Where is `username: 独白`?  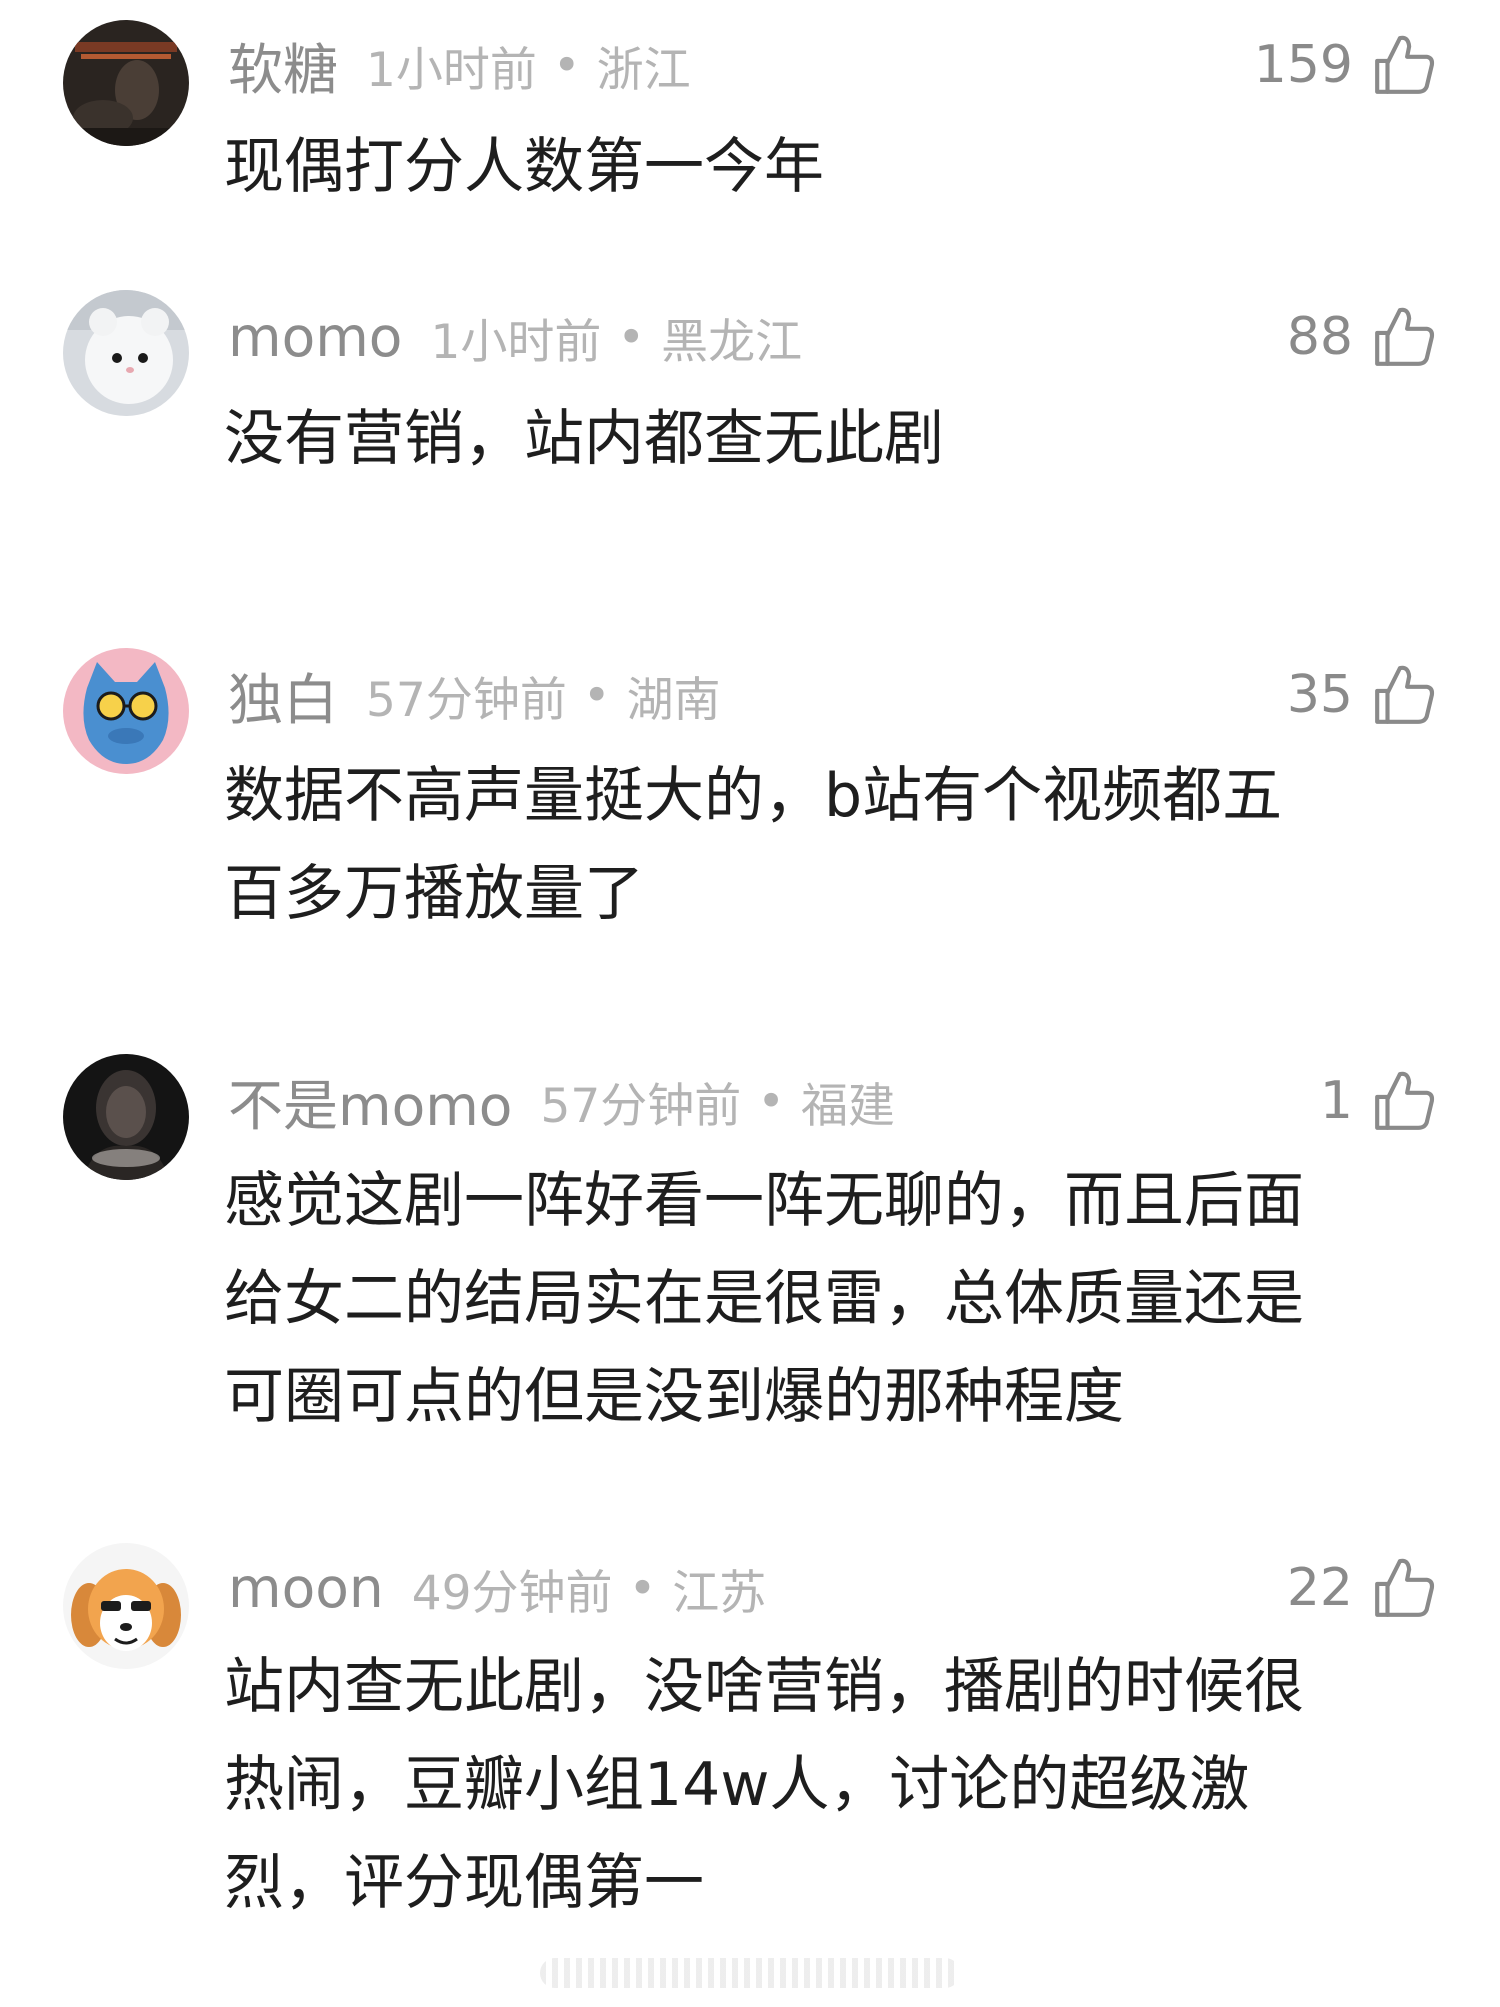 username: 独白 is located at coordinates (283, 695).